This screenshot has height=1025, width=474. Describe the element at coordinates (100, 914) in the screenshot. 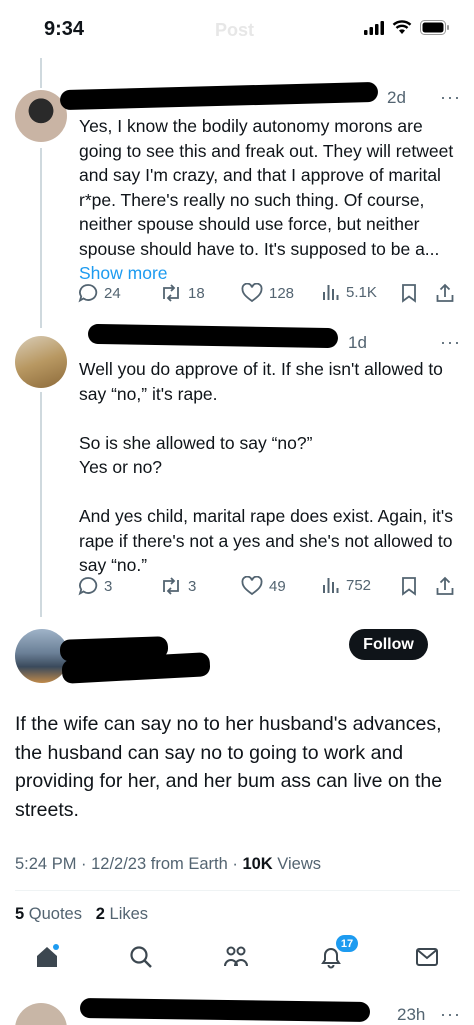

I see `likes-count: 2` at that location.